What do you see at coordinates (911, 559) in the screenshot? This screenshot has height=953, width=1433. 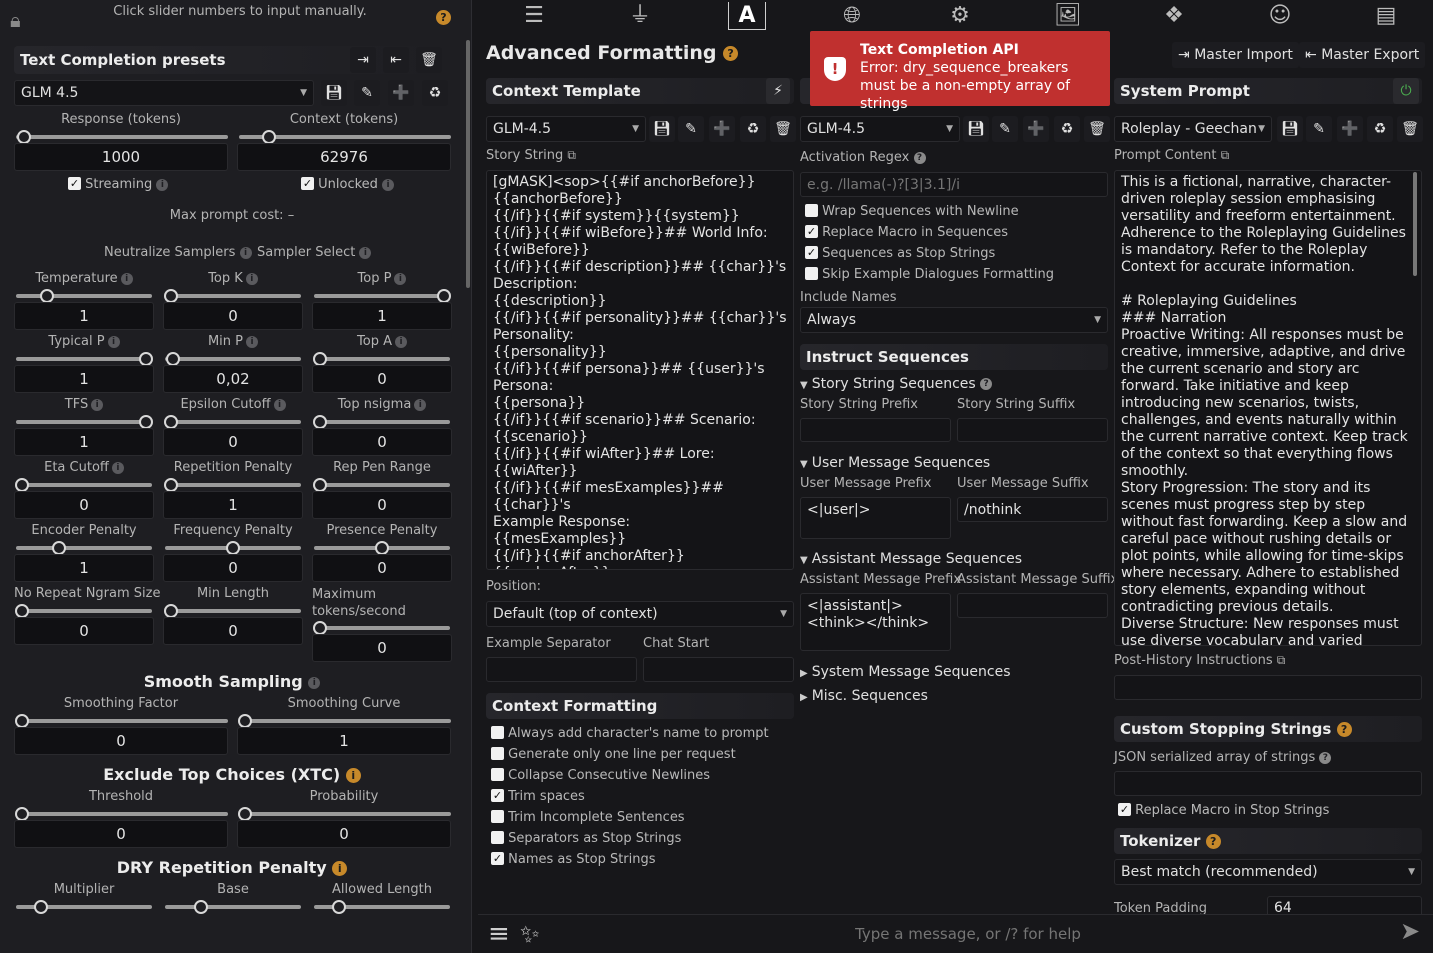 I see `assistant-seq-toggle: ▼ Assistant Message Sequences` at bounding box center [911, 559].